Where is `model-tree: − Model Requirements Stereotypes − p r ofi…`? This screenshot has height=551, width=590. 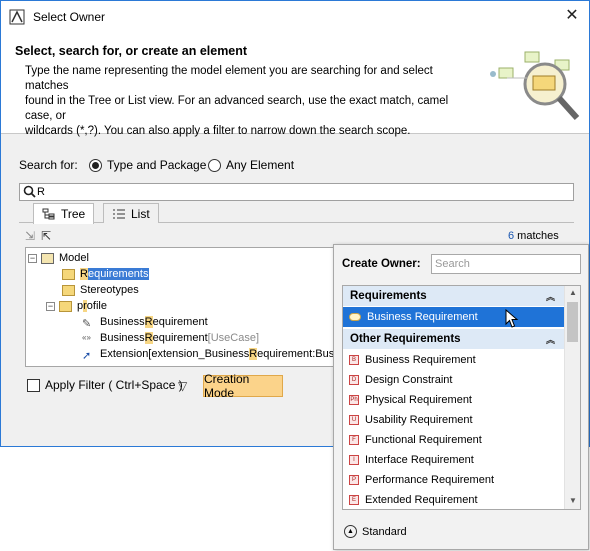 model-tree: − Model Requirements Stereotypes − p r ofi… is located at coordinates (185, 307).